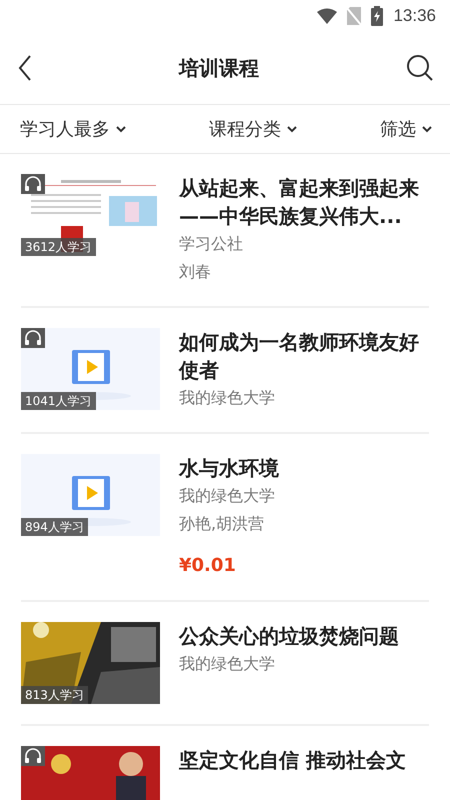  Describe the element at coordinates (54, 695) in the screenshot. I see `learner-count: 813人学习` at that location.